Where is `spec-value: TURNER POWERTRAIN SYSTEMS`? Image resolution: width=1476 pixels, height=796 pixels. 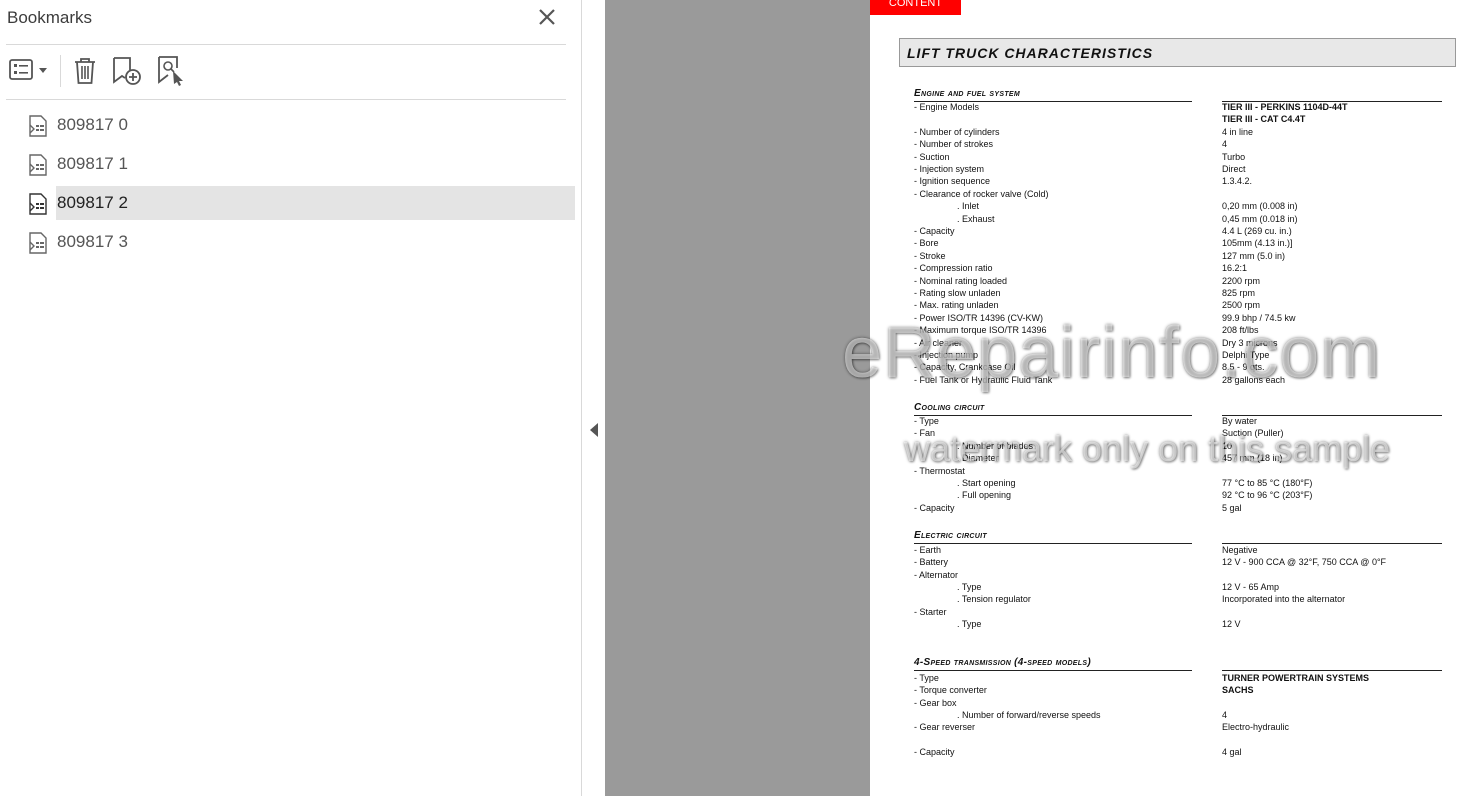
spec-value: TURNER POWERTRAIN SYSTEMS is located at coordinates (1296, 678).